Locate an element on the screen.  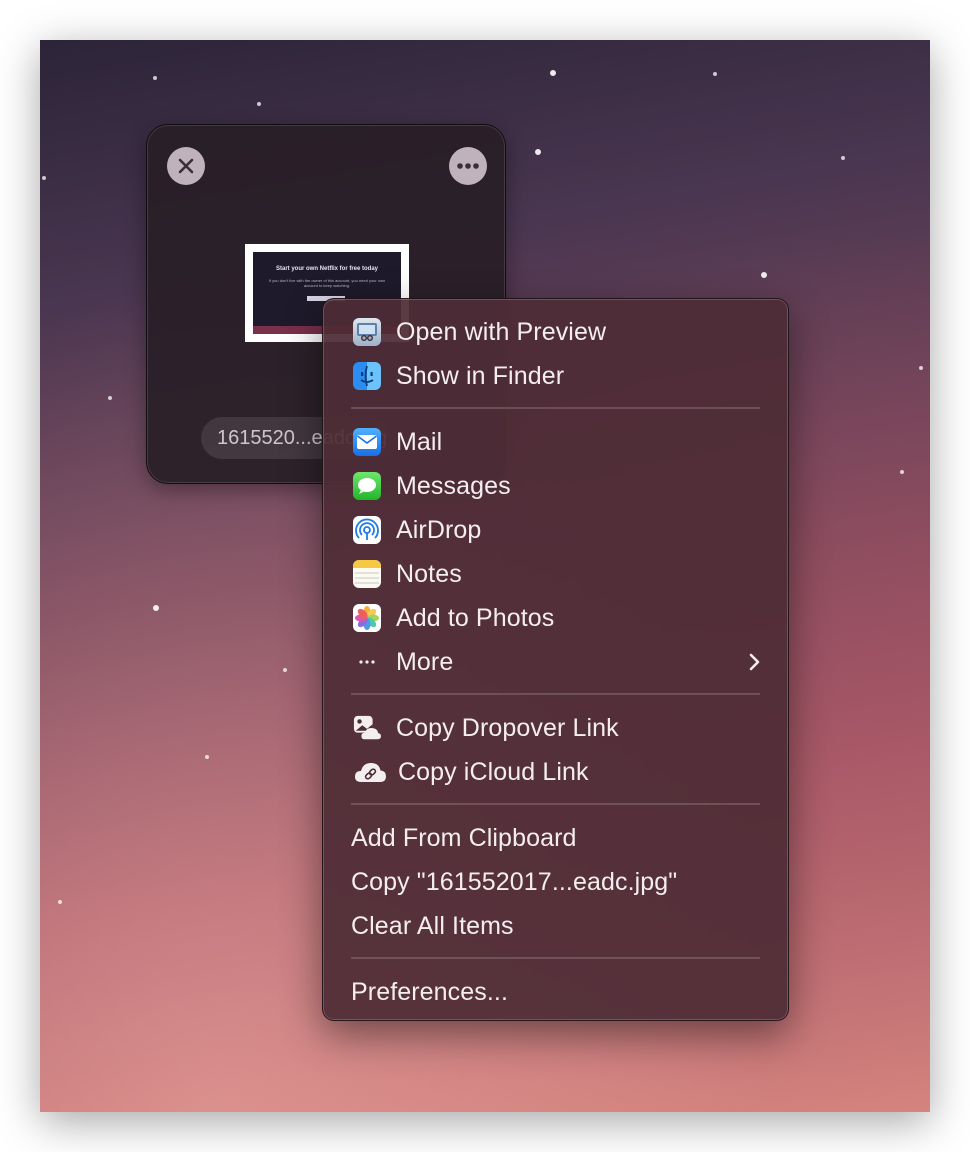
menu-item-add-to-photos: Add to Photos is located at coordinates (555, 618).